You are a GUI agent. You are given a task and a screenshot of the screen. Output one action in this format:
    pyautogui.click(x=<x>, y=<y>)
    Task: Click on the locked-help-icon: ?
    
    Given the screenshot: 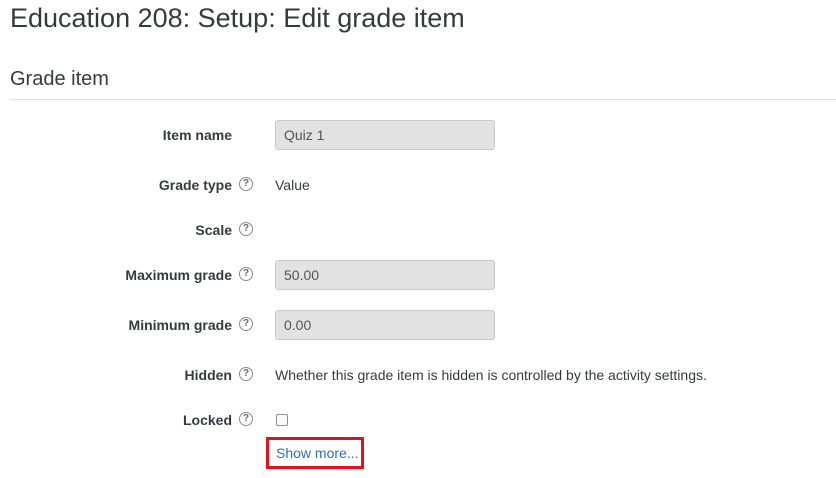 What is the action you would take?
    pyautogui.click(x=246, y=419)
    